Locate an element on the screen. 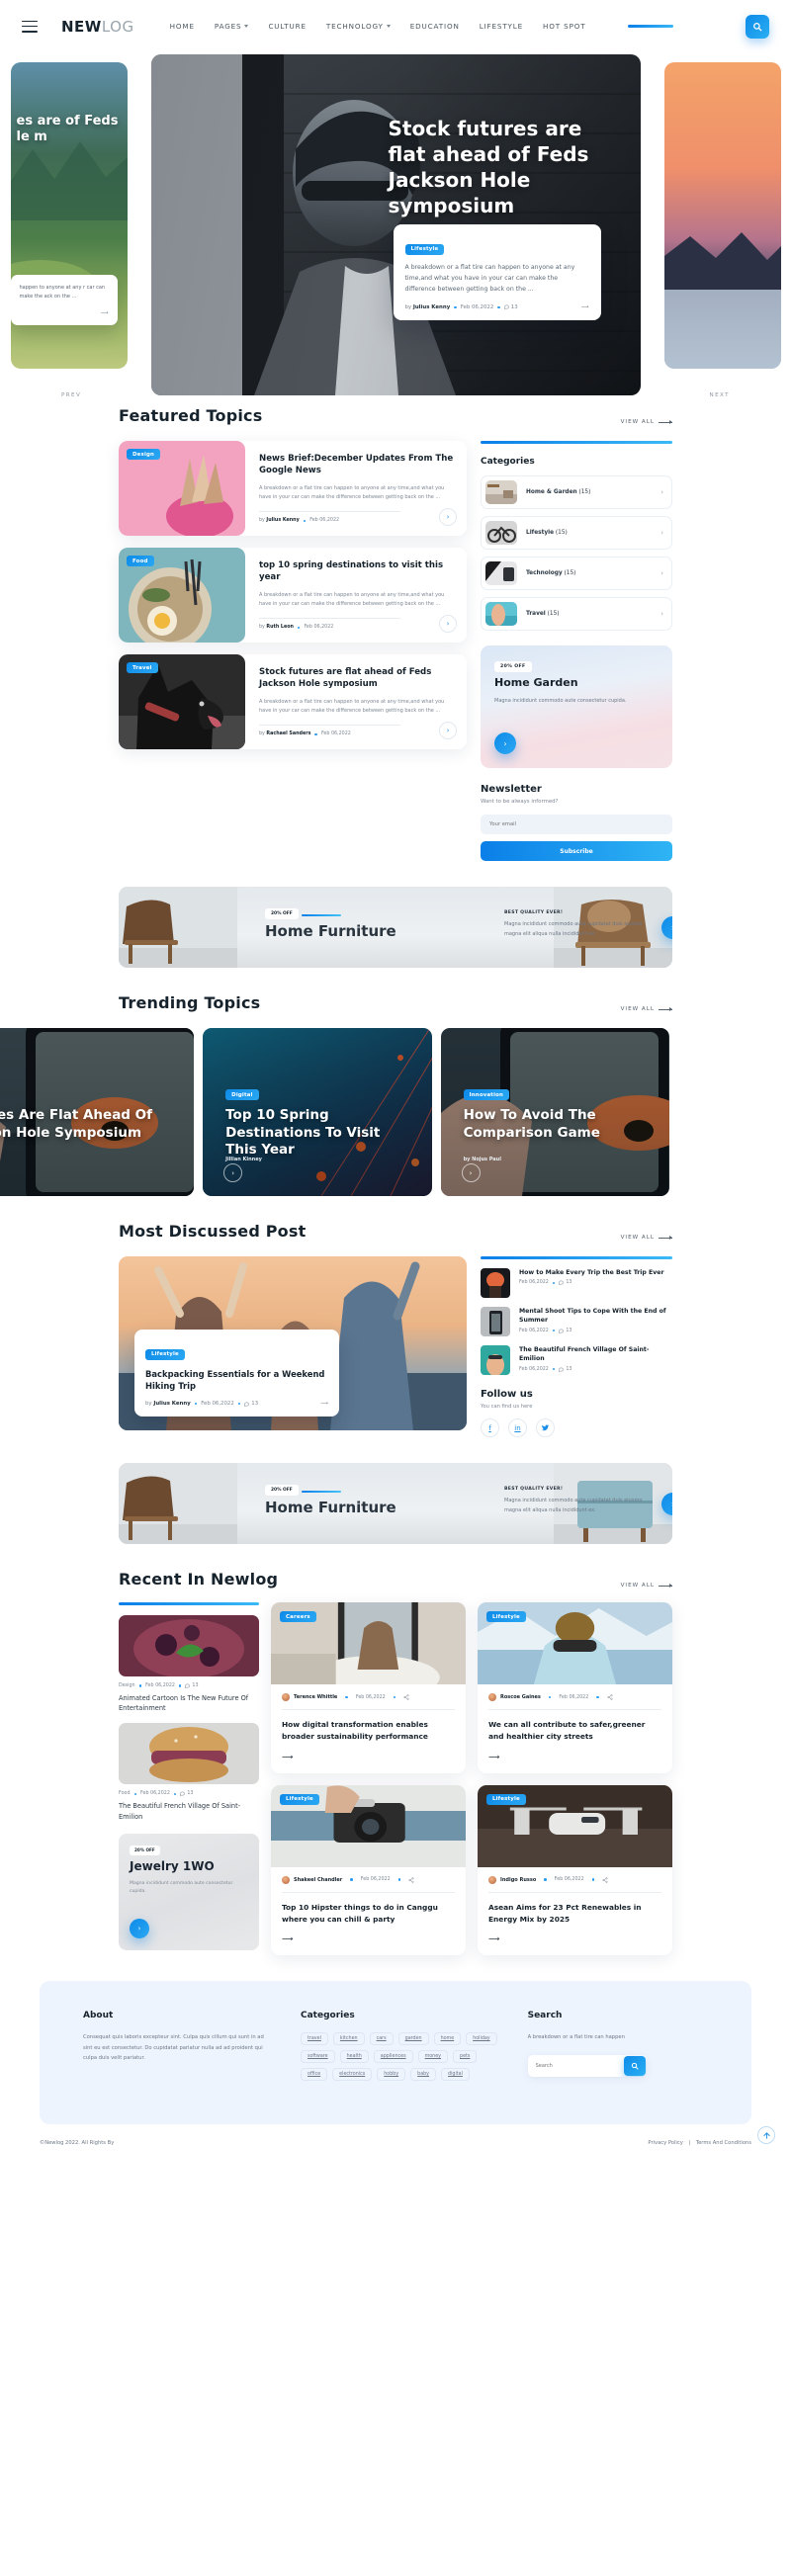  footer-chip: digital is located at coordinates (455, 2075).